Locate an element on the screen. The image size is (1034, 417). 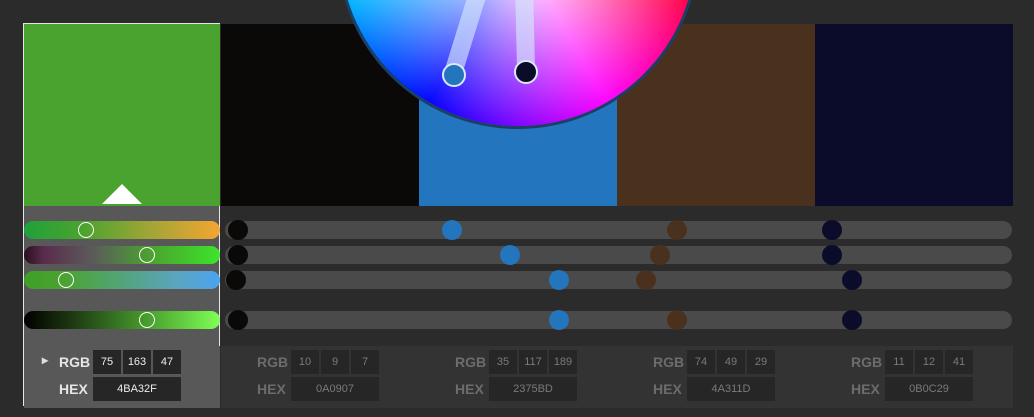
wheel-handles is located at coordinates (490, 43).